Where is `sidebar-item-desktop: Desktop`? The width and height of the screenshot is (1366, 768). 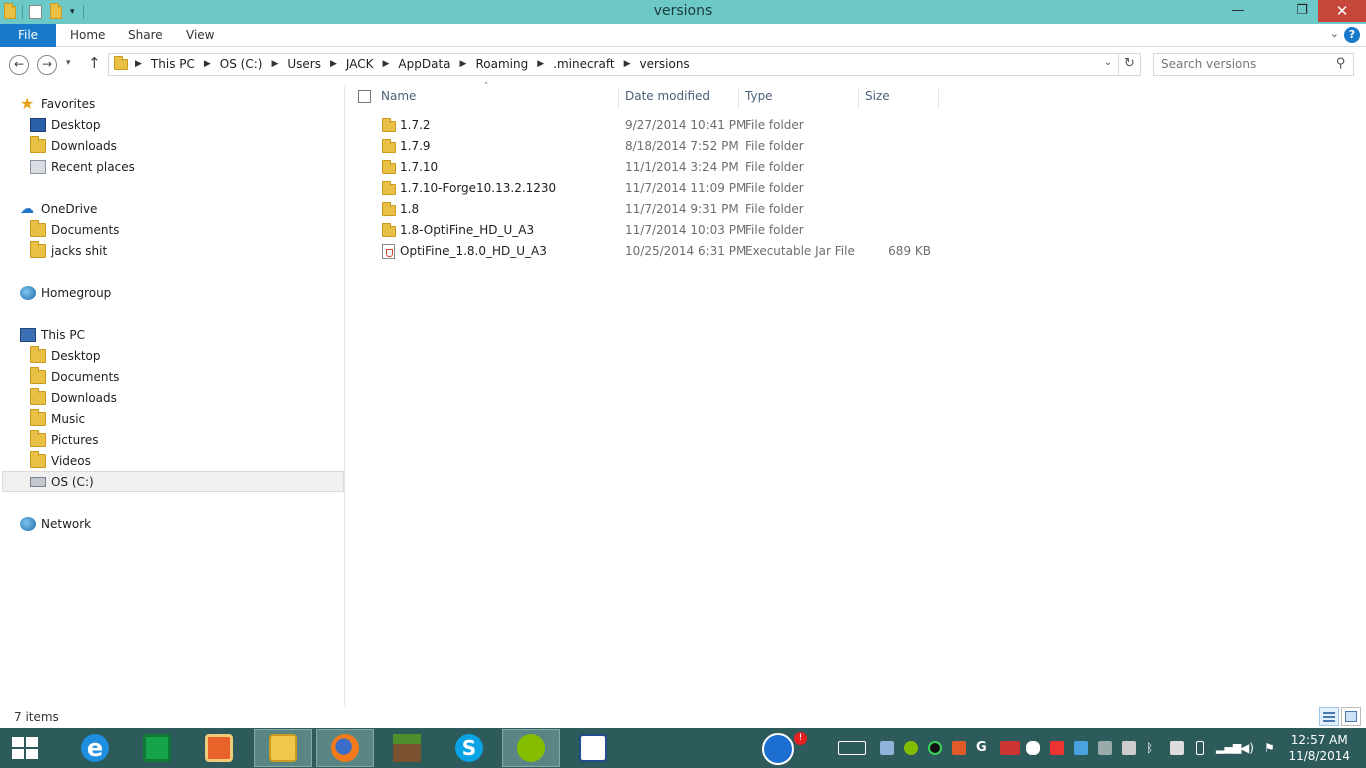 sidebar-item-desktop: Desktop is located at coordinates (65, 125).